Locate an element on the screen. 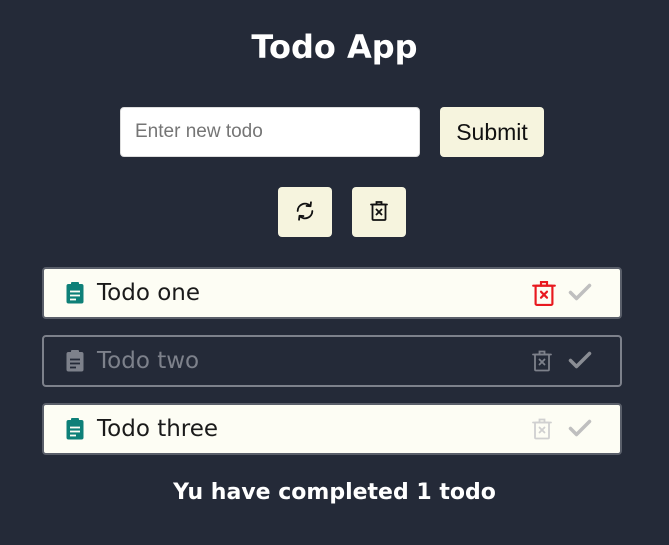  refresh-icon is located at coordinates (305, 212).